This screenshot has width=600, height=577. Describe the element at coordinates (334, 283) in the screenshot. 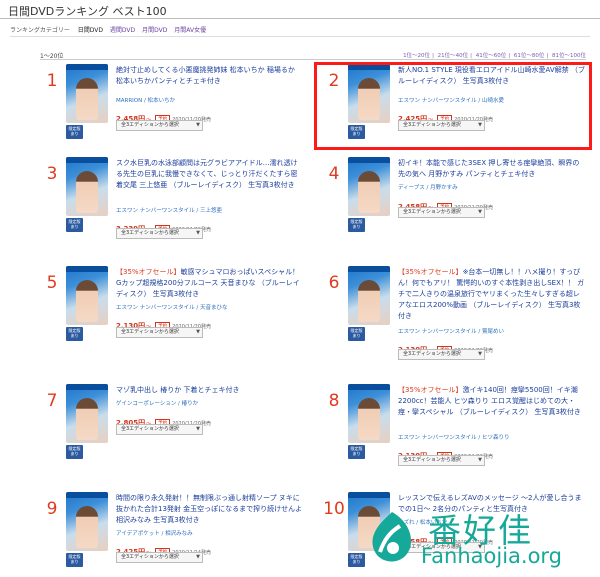

I see `rank-number: 6` at that location.